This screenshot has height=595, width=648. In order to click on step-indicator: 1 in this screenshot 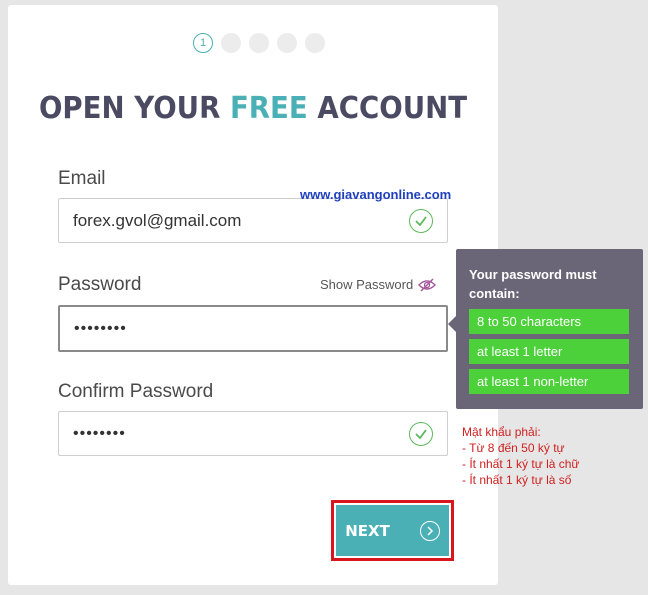, I will do `click(263, 43)`.